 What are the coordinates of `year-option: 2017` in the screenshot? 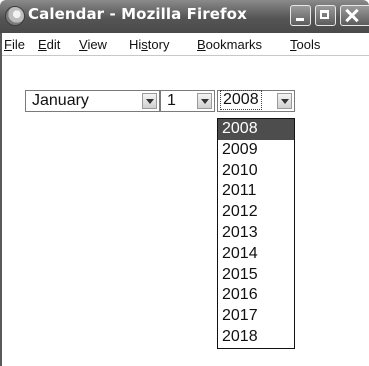 It's located at (256, 316).